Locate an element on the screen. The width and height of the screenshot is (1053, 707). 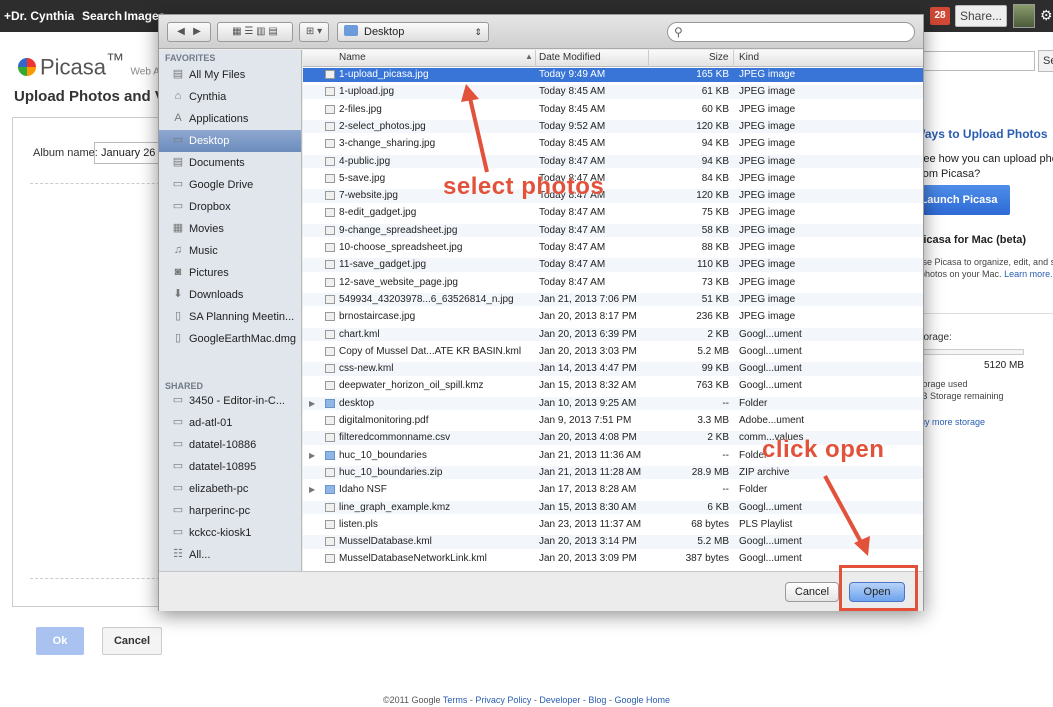
select-arrow-line is located at coordinates (478, 135).